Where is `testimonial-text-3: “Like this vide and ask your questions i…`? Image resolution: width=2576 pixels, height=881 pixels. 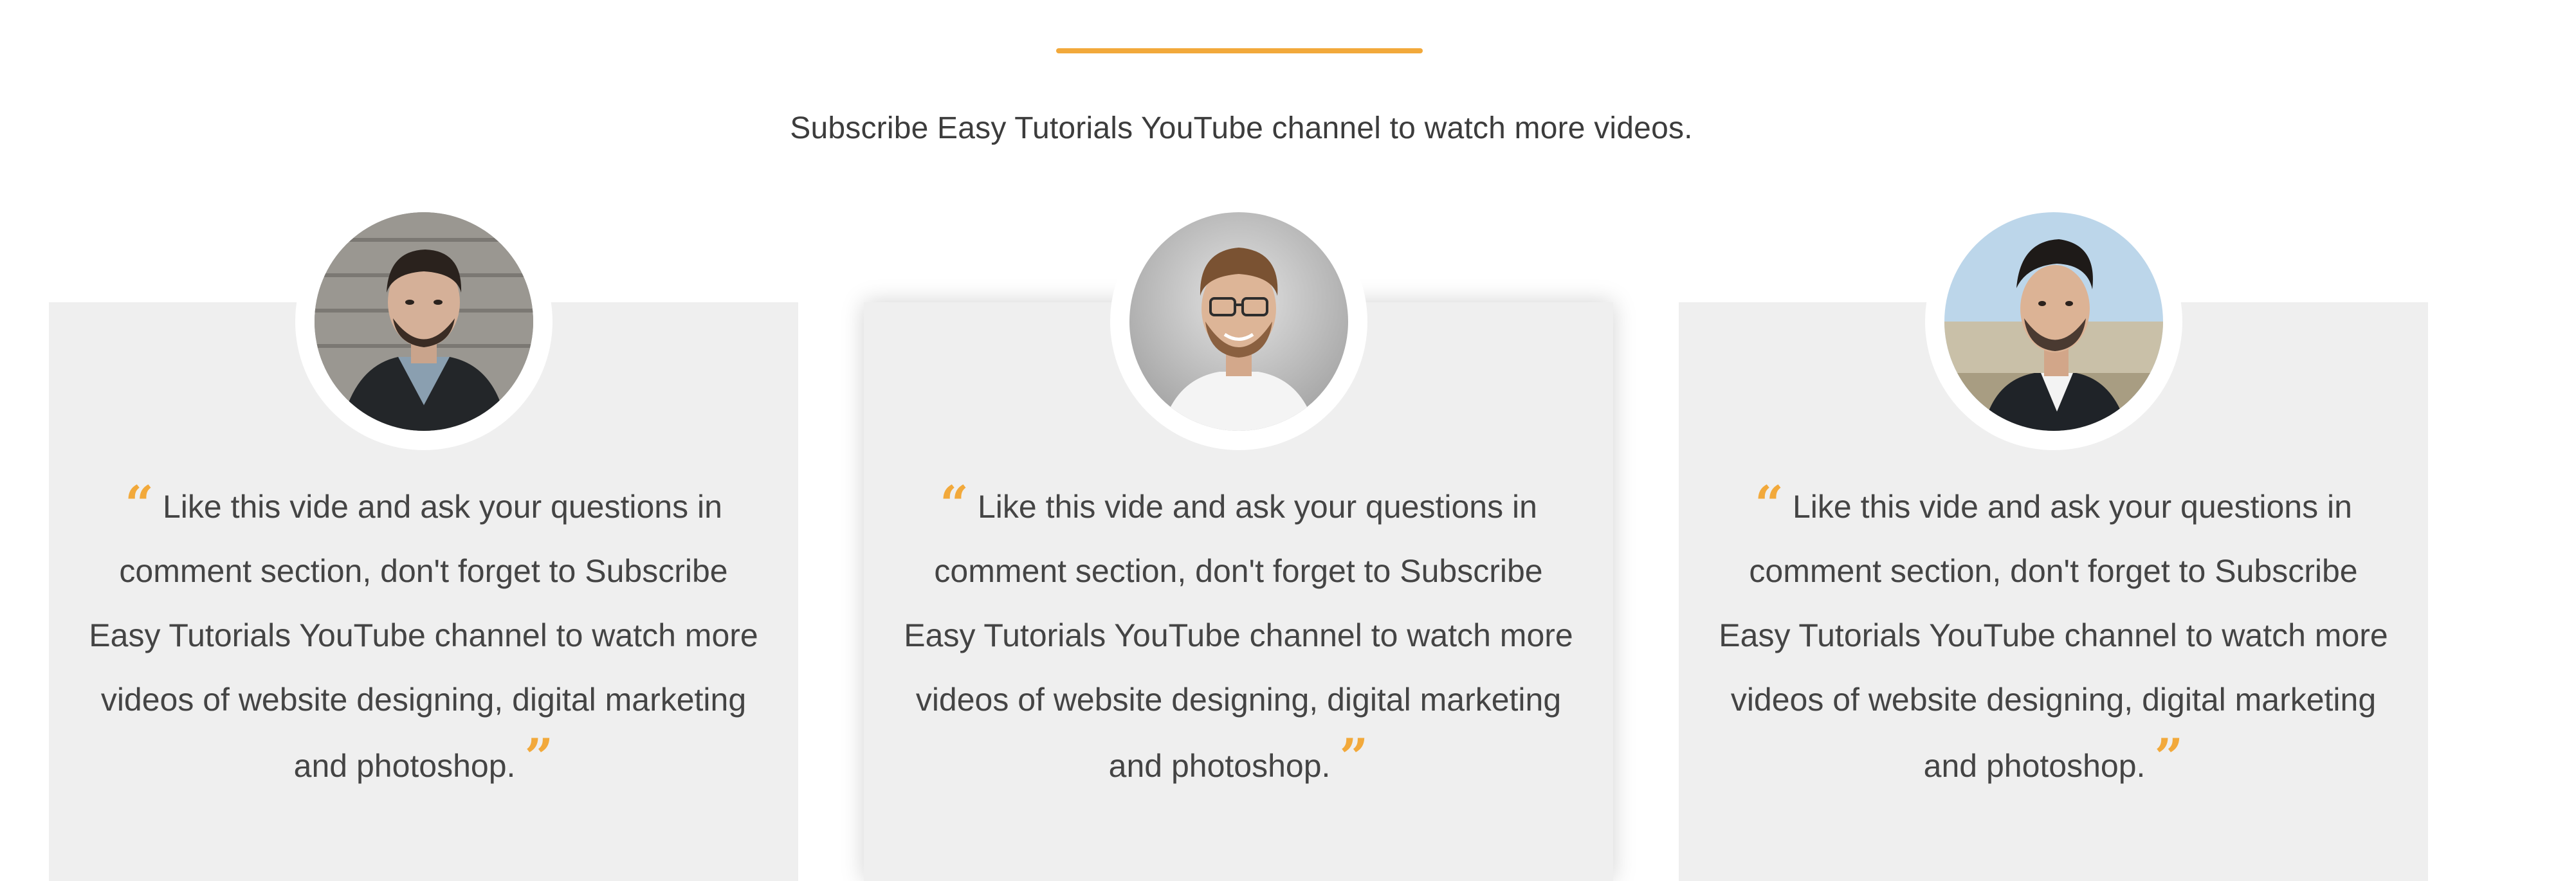 testimonial-text-3: “Like this vide and ask your questions i… is located at coordinates (2053, 635).